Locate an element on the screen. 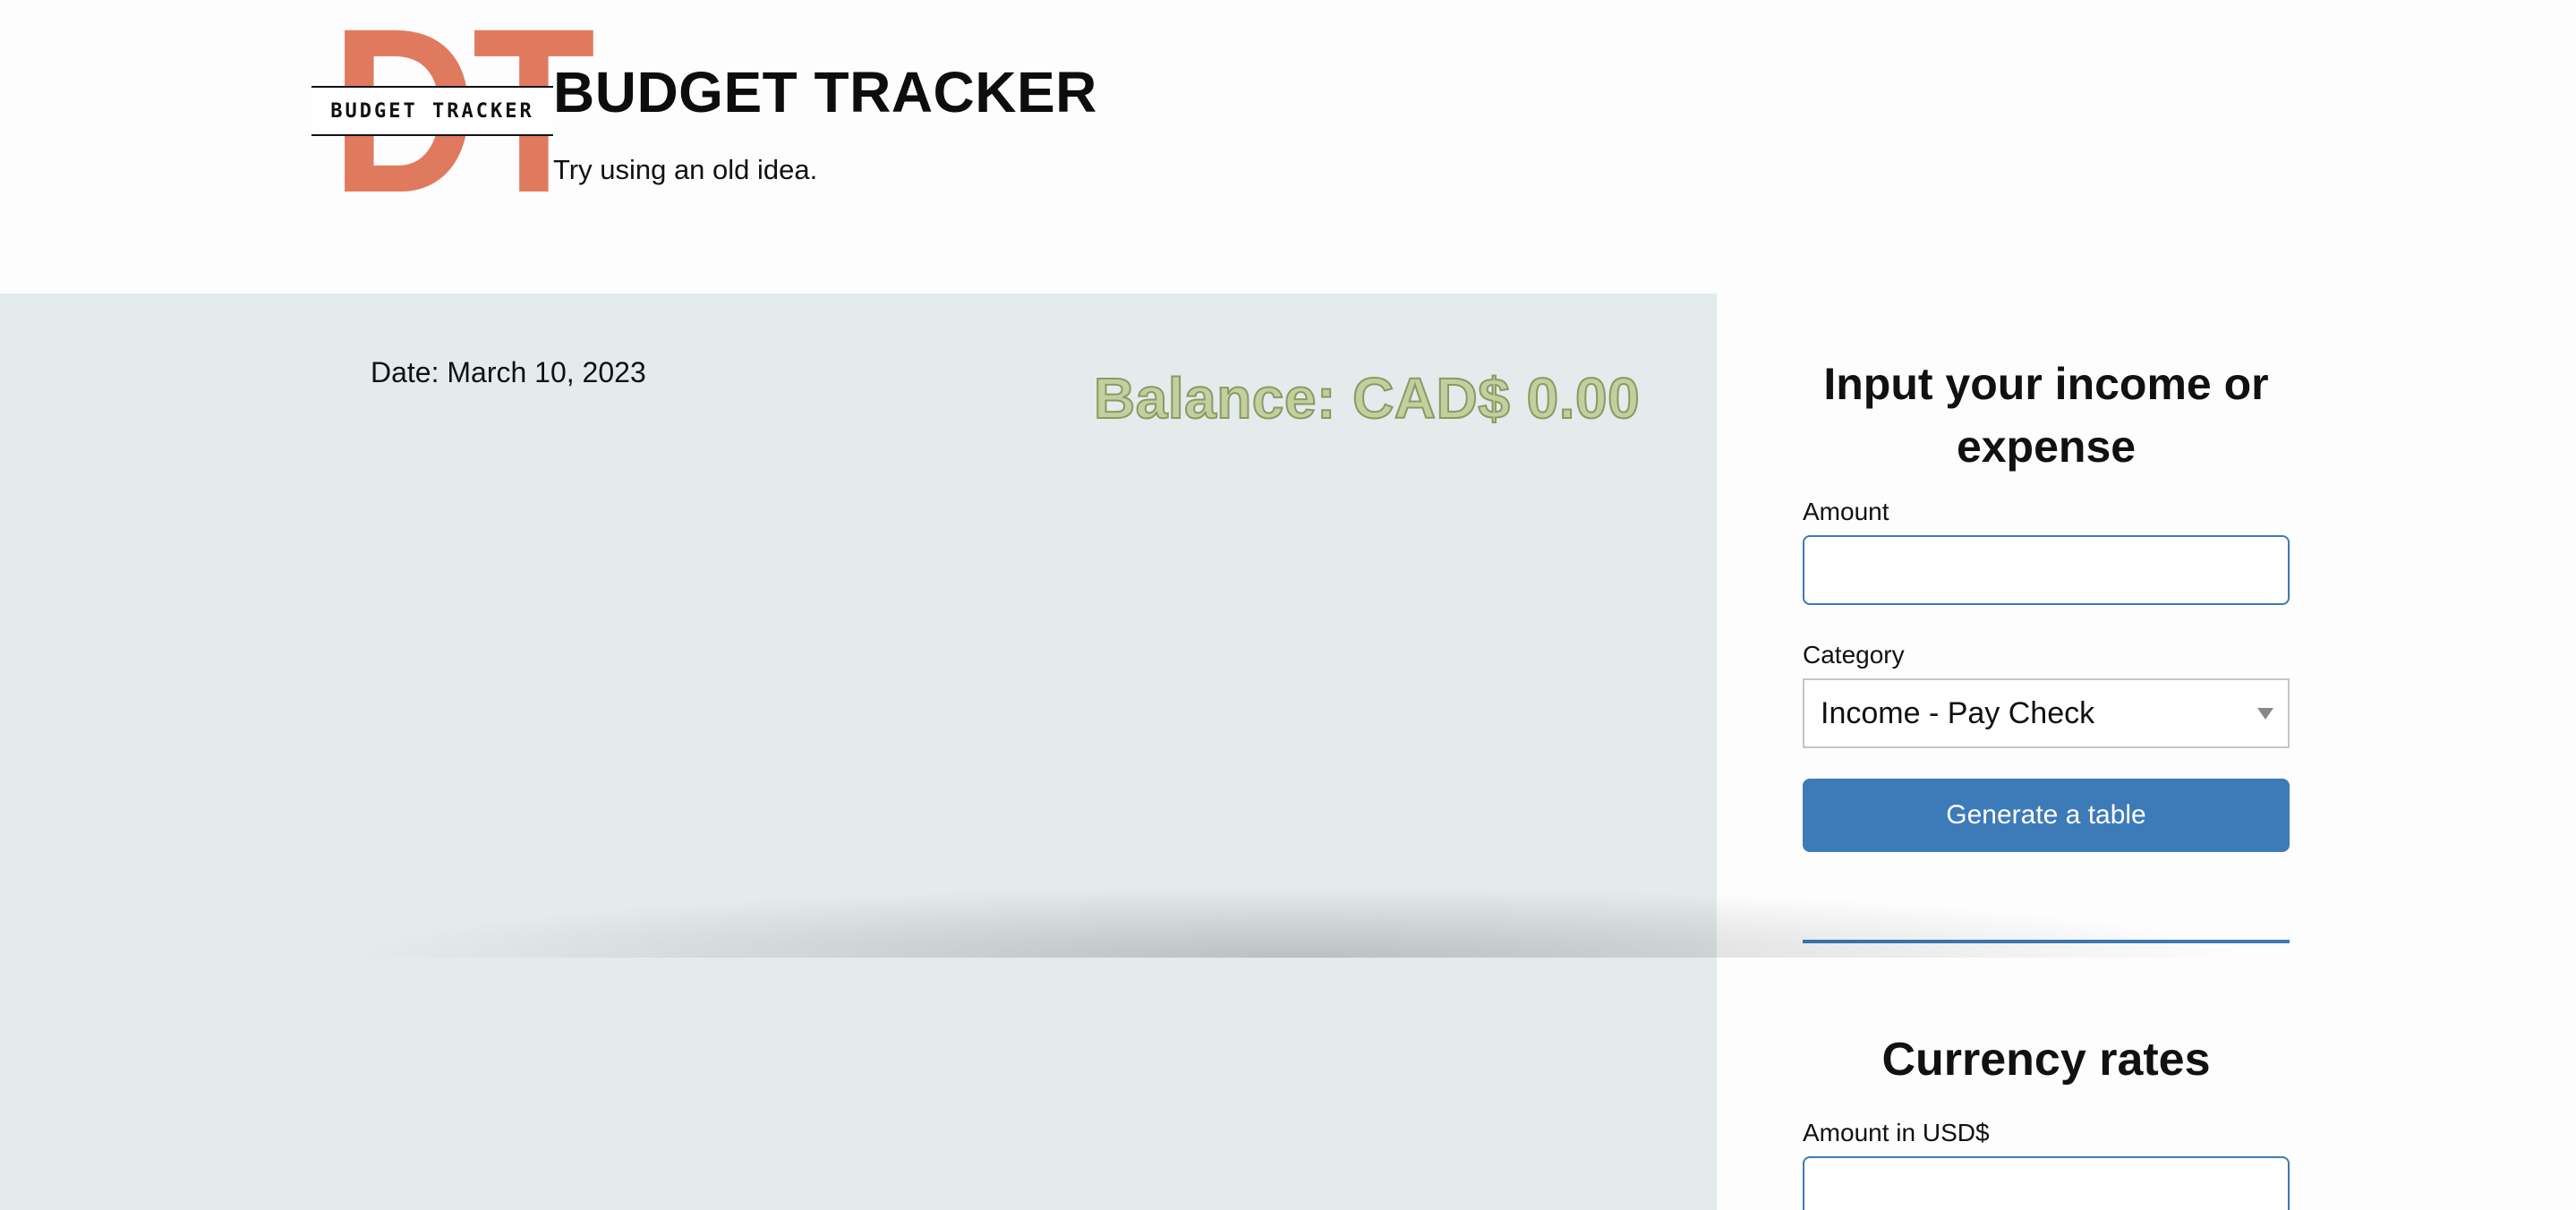 This screenshot has width=2576, height=1210. usd-amount-input is located at coordinates (2046, 1183).